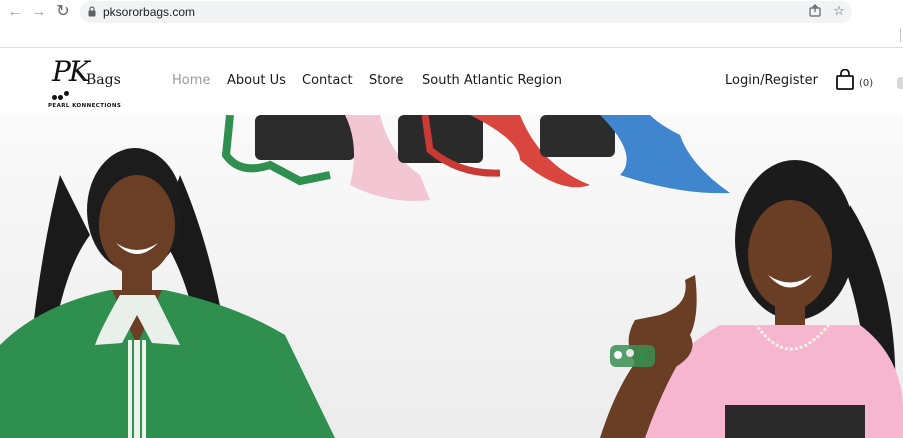  I want to click on nav-about-us: About Us, so click(256, 80).